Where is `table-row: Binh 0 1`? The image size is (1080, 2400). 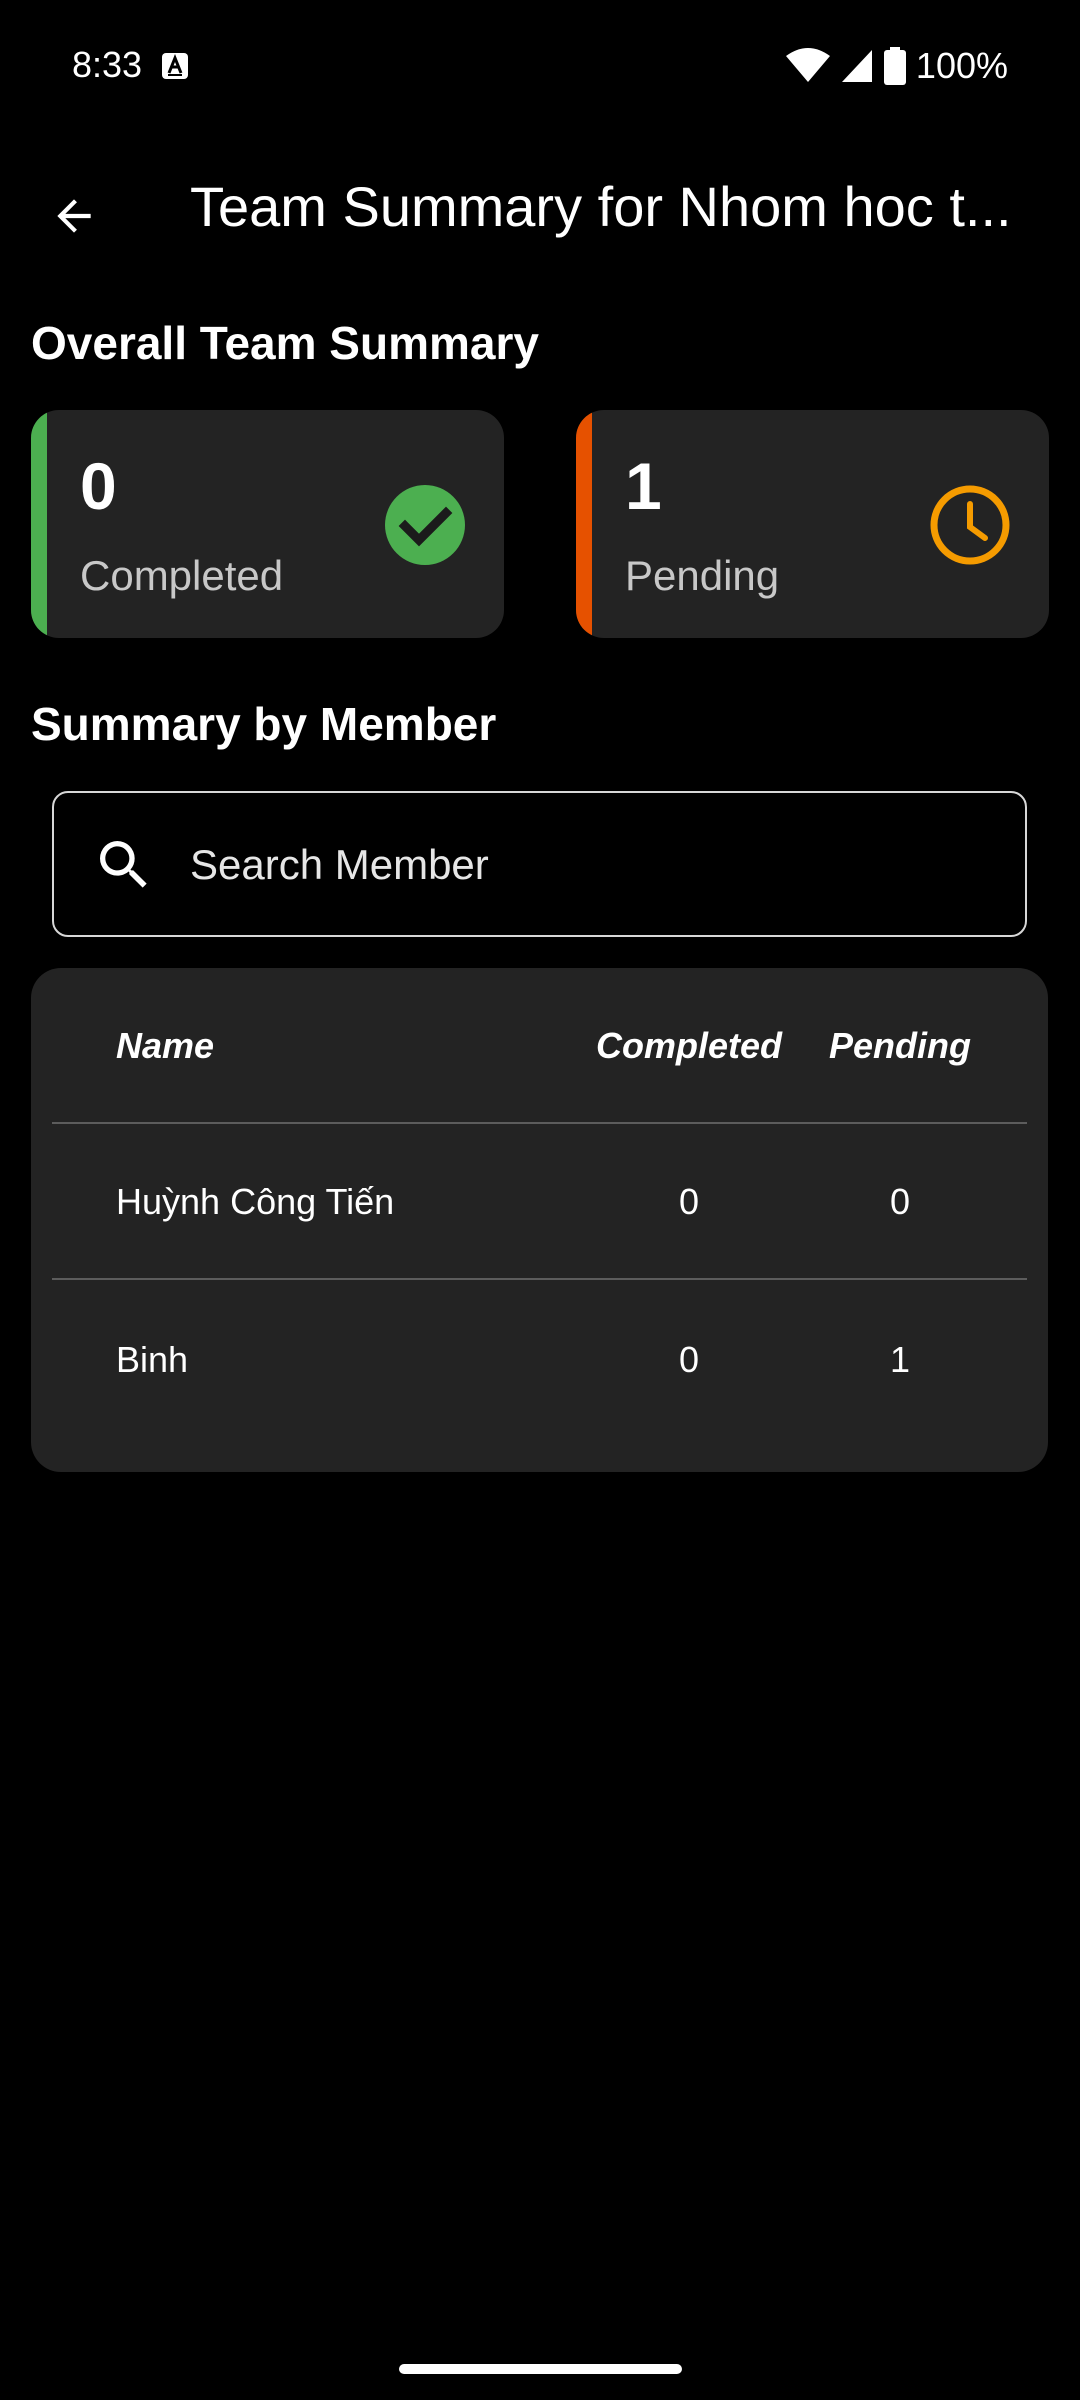 table-row: Binh 0 1 is located at coordinates (539, 1360).